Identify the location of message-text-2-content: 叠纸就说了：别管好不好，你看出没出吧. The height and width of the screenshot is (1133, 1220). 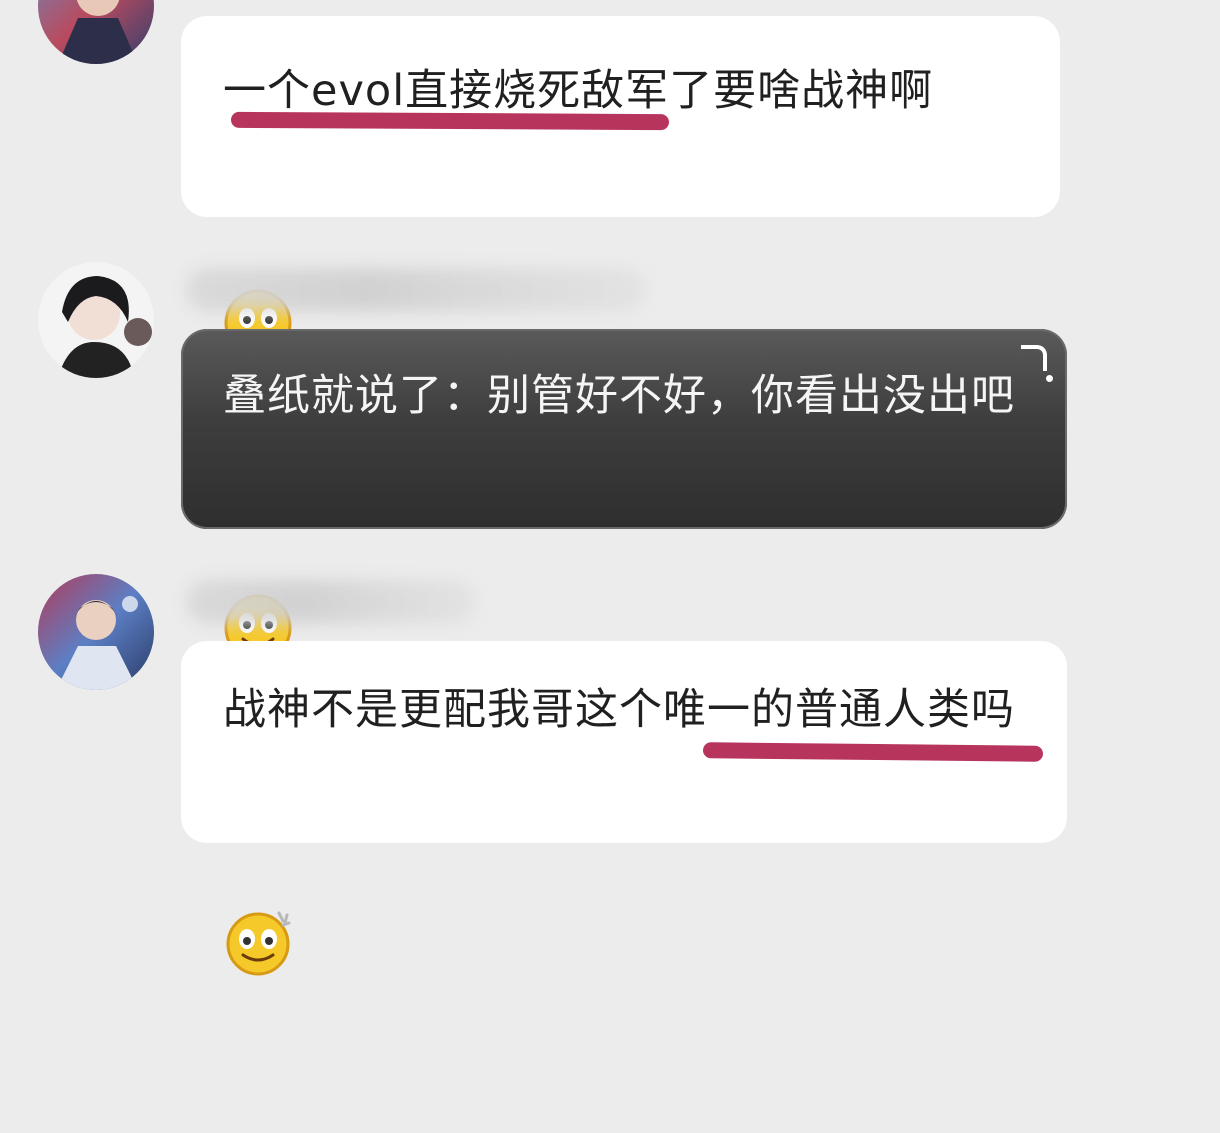
(619, 396).